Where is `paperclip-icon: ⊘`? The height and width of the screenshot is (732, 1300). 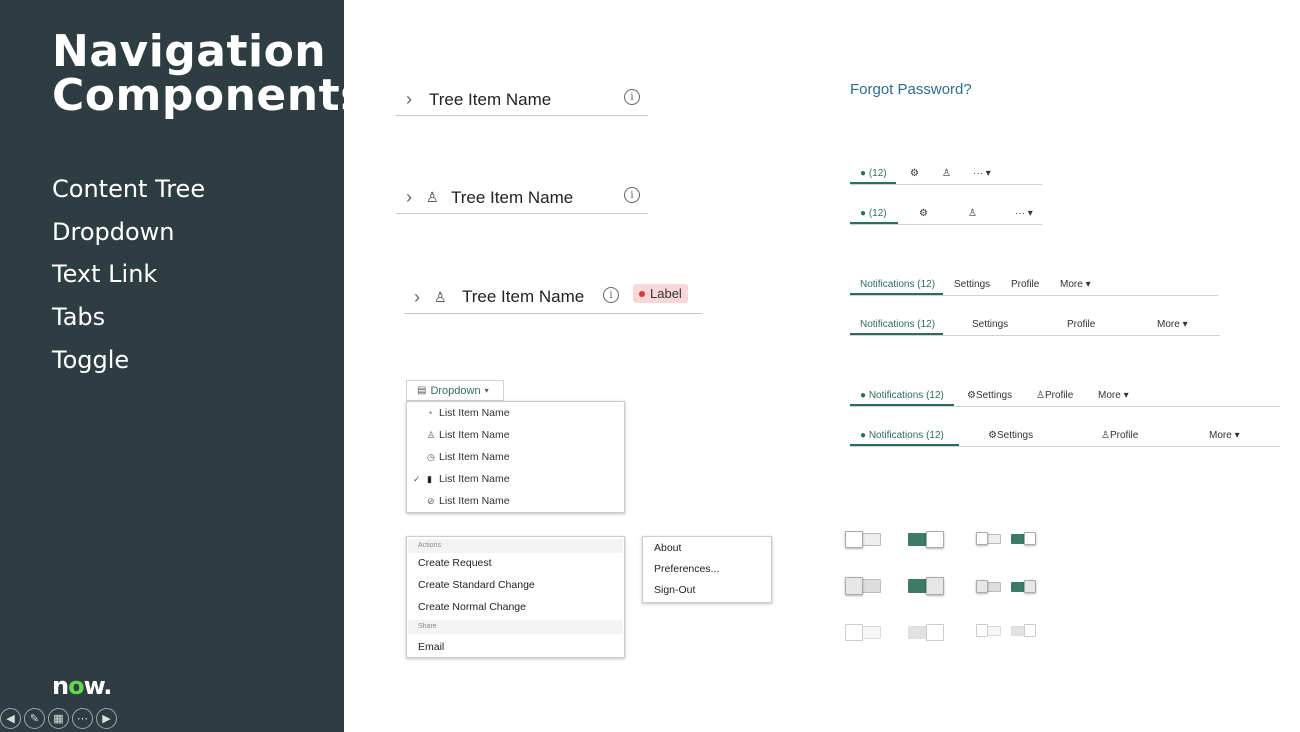
paperclip-icon: ⊘ is located at coordinates (431, 500).